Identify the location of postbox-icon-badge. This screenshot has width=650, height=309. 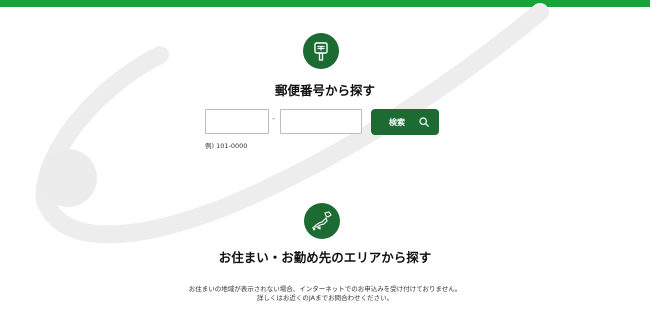
(321, 51).